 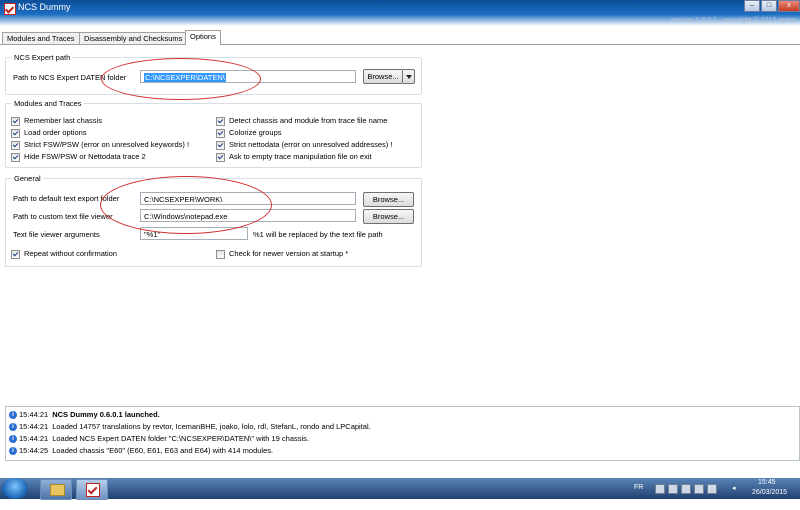 I want to click on ncs-dummy-taskbar-button, so click(x=92, y=489).